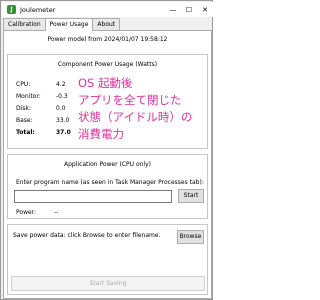 The width and height of the screenshot is (320, 300). I want to click on tab-calibration: Calibration, so click(24, 24).